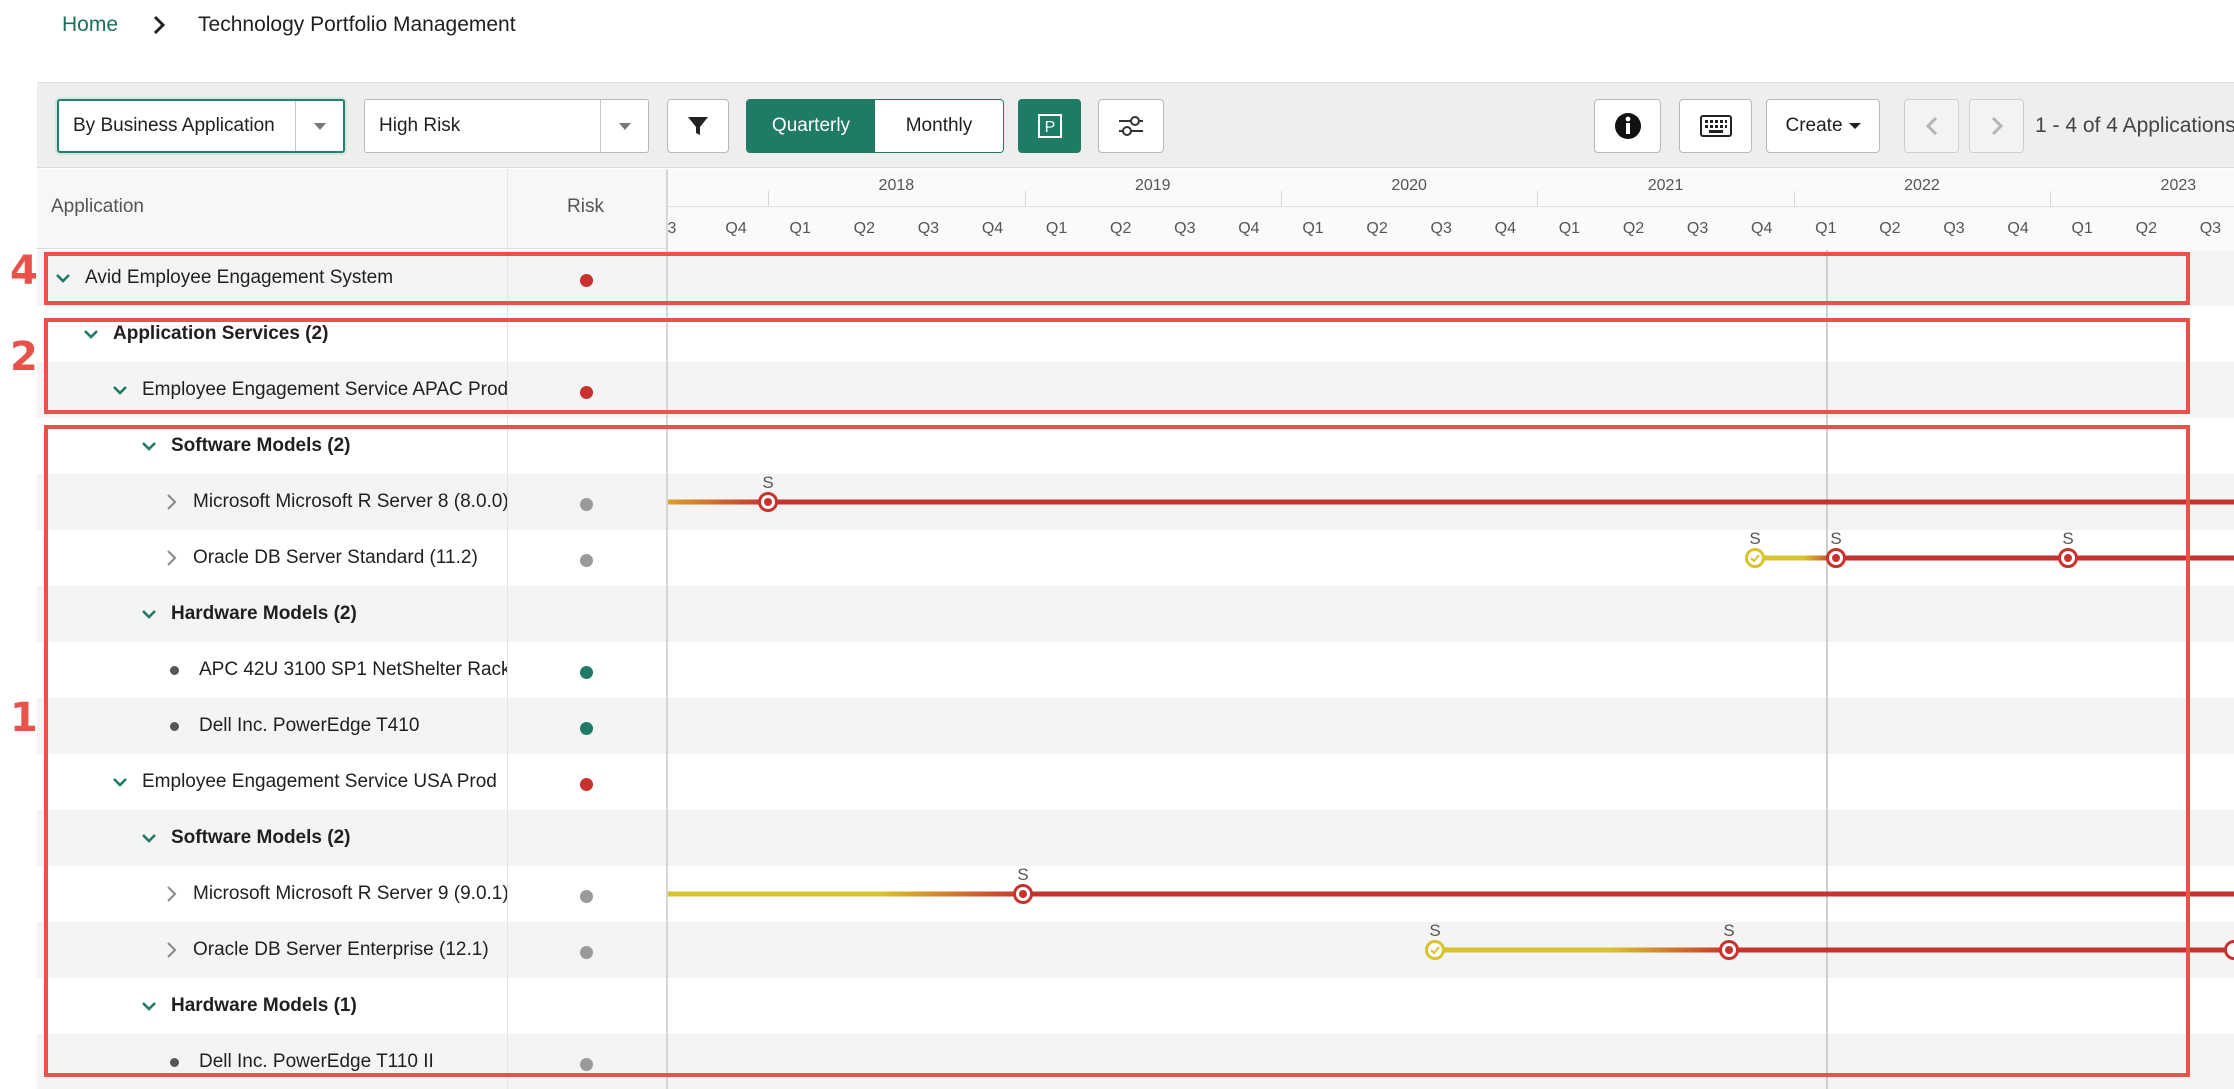  What do you see at coordinates (1665, 185) in the screenshot?
I see `year-label: 2021` at bounding box center [1665, 185].